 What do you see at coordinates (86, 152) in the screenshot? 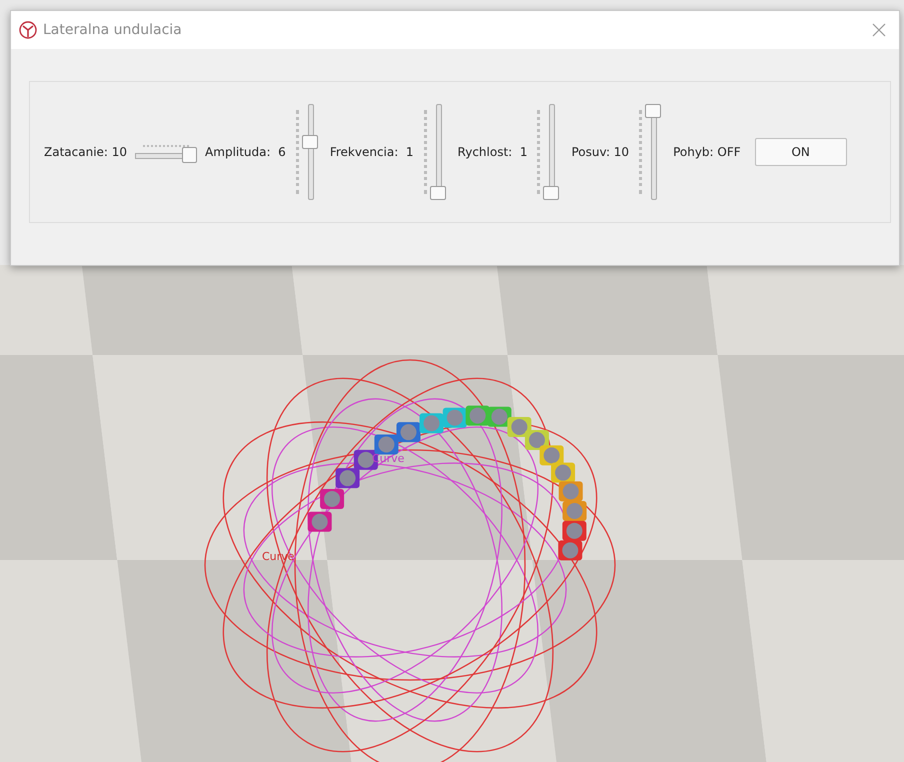
I see `slider-label: Zatacanie: 10` at bounding box center [86, 152].